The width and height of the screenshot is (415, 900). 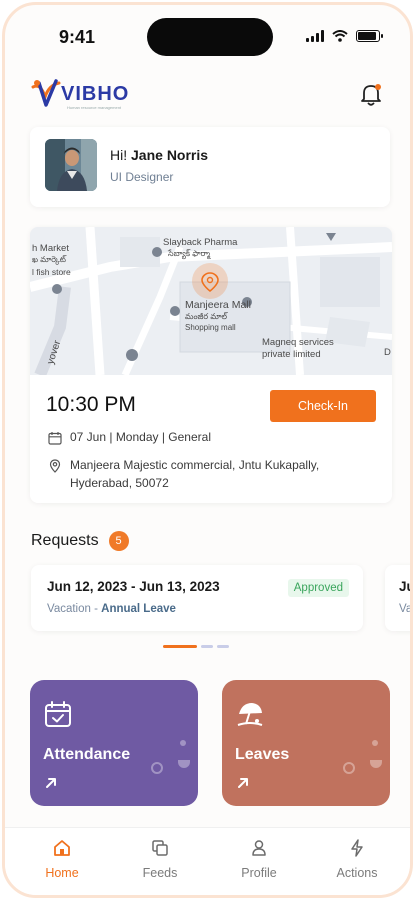 What do you see at coordinates (170, 155) in the screenshot?
I see `user-name: Jane Norris` at bounding box center [170, 155].